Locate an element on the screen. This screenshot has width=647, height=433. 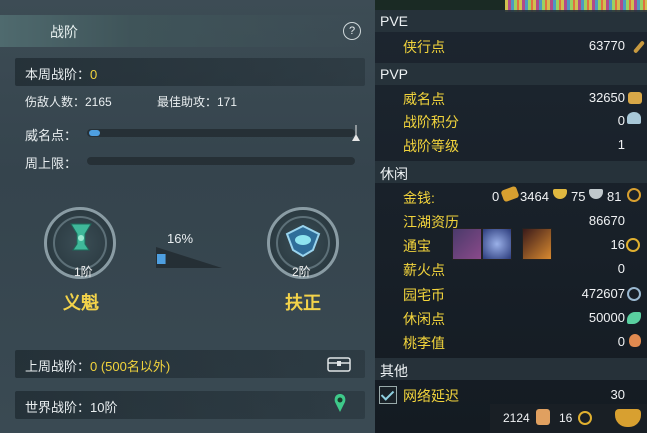
pvp-item-value: 32650 is located at coordinates (606, 97).